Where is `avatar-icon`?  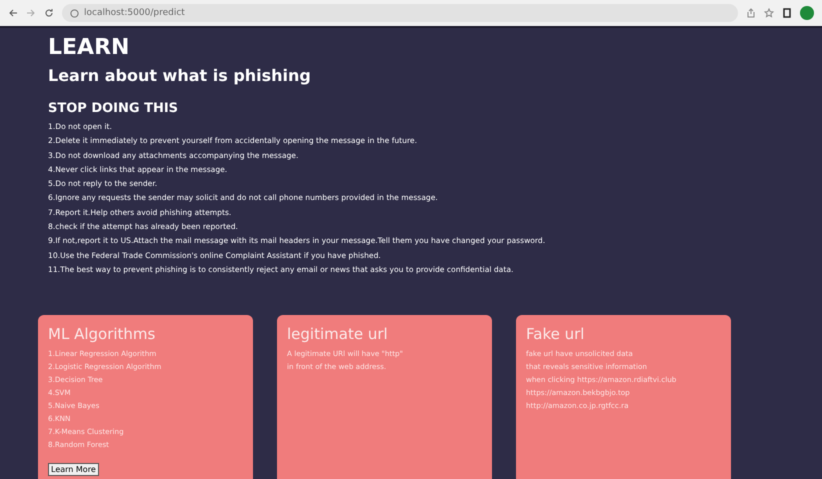
avatar-icon is located at coordinates (807, 13).